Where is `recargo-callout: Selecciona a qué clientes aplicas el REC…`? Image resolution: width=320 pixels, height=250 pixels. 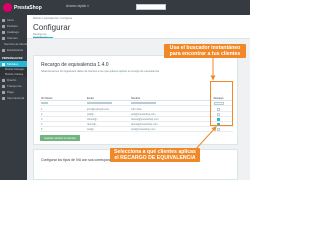
recargo-callout: Selecciona a qué clientes aplicas el REC… is located at coordinates (155, 155).